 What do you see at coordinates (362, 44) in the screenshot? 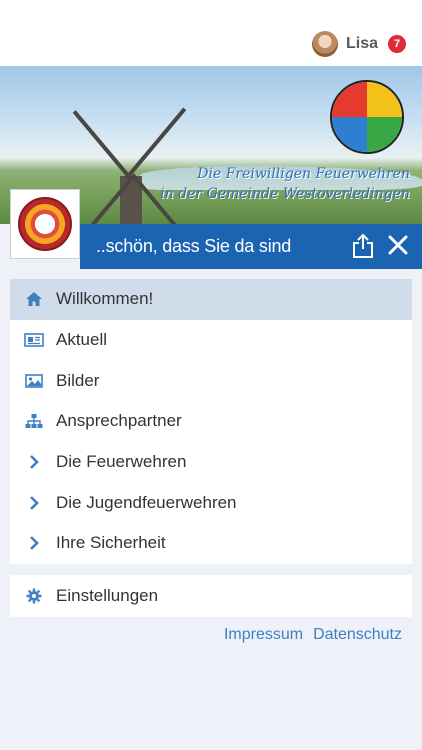
I see `user-name: Lisa` at bounding box center [362, 44].